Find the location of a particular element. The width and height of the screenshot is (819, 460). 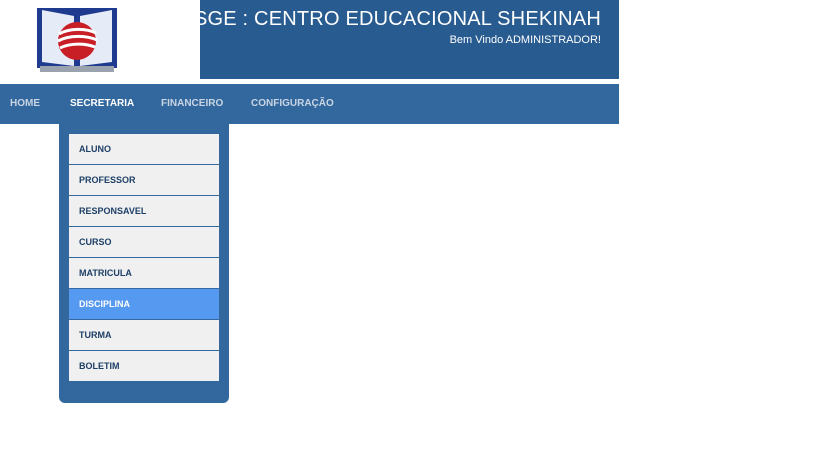

menu-item-boletim: BOLETIM is located at coordinates (144, 366).